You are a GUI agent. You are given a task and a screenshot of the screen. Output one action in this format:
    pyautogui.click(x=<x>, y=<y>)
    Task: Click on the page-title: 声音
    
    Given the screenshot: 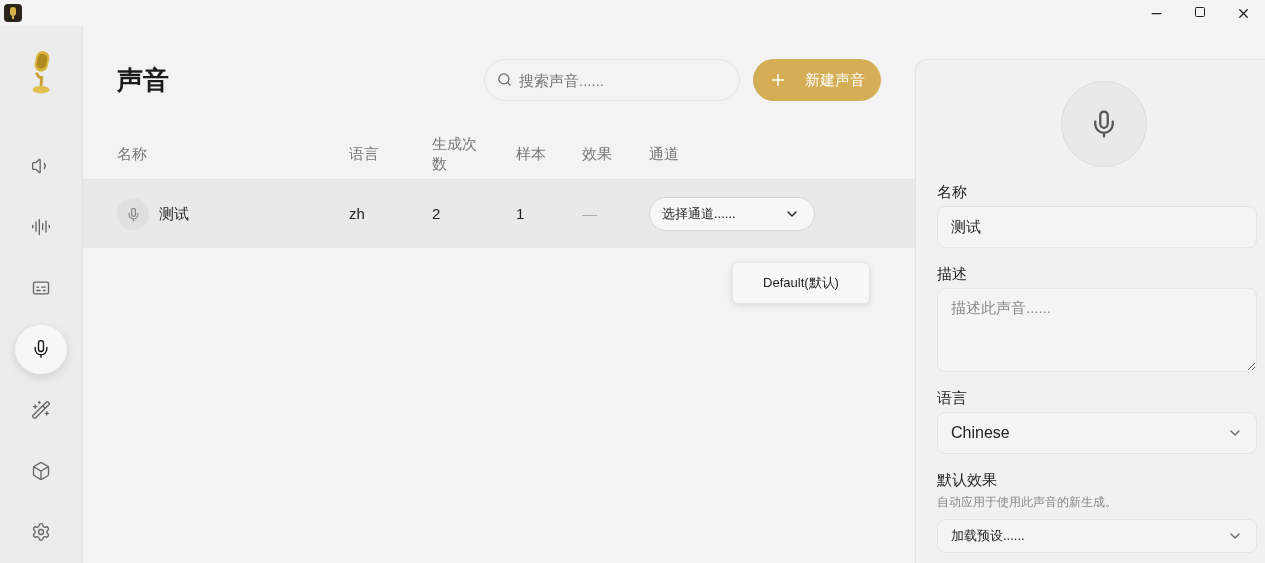 What is the action you would take?
    pyautogui.click(x=143, y=80)
    